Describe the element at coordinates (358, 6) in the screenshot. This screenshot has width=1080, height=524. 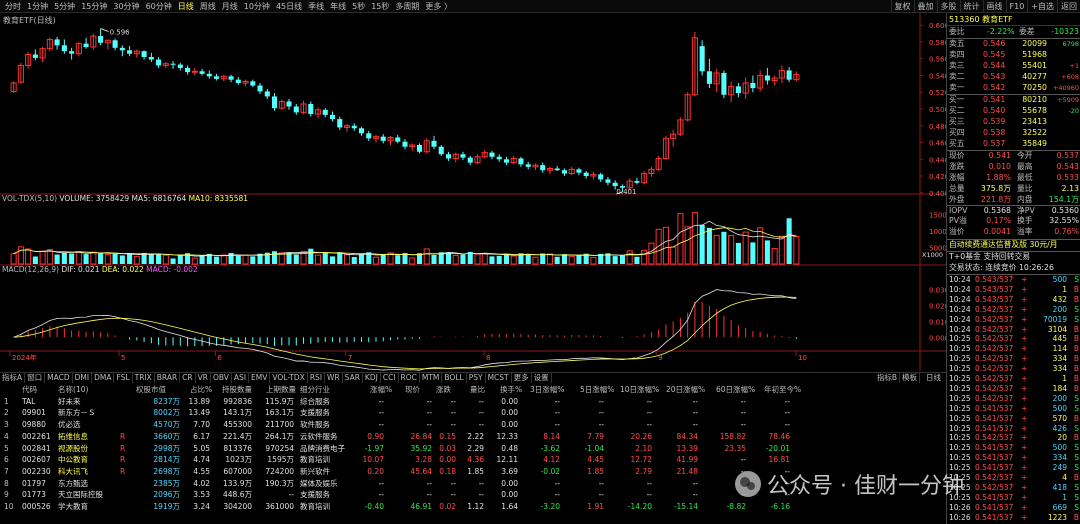
I see `period-tab-13: 5秒` at that location.